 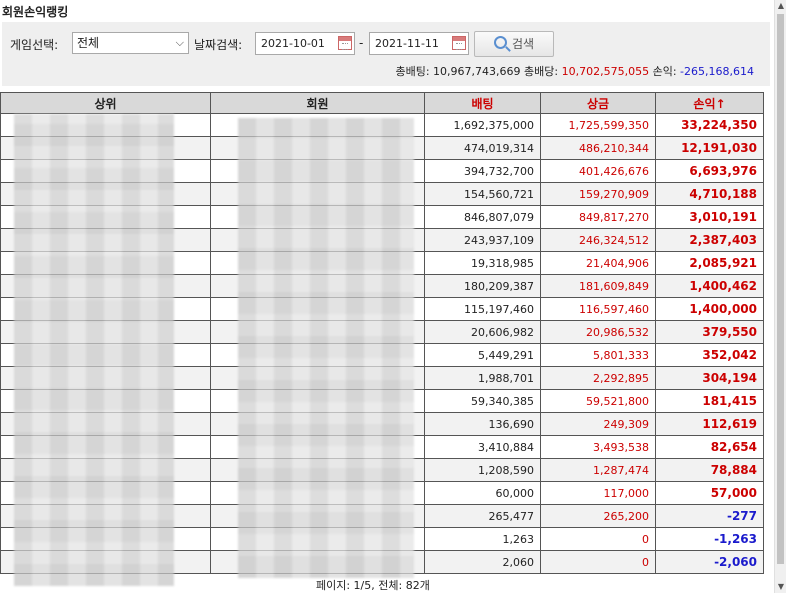 What do you see at coordinates (598, 332) in the screenshot?
I see `win-cell: 20,986,532` at bounding box center [598, 332].